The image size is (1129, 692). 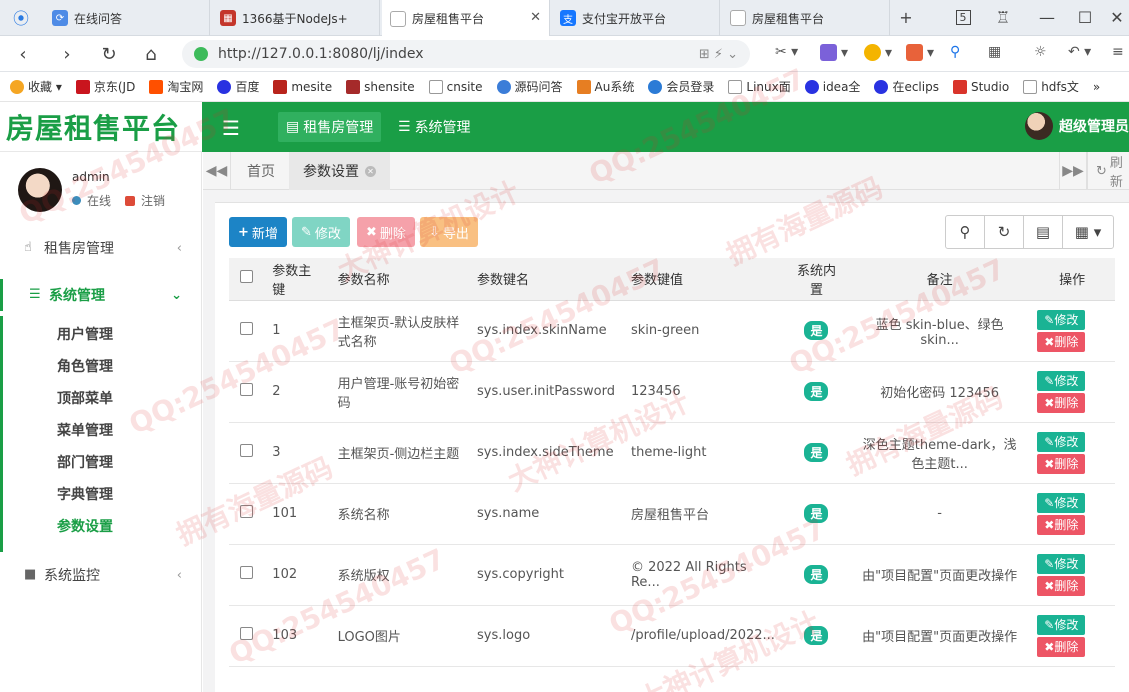 What do you see at coordinates (1108, 171) in the screenshot?
I see `refresh-tab-button: ↻ 刷新` at bounding box center [1108, 171].